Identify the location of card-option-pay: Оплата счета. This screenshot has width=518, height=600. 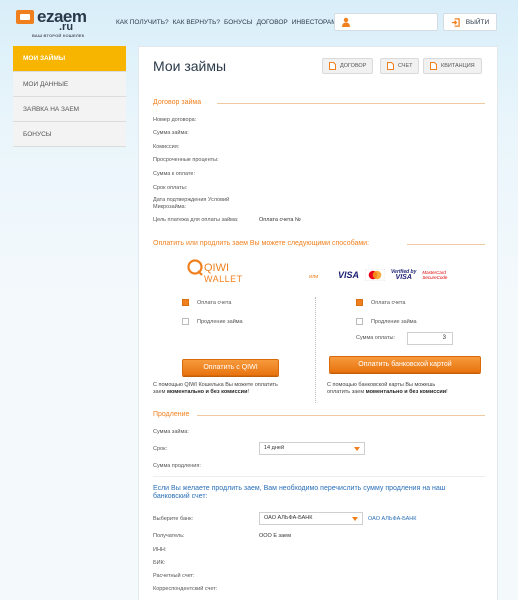
(380, 302).